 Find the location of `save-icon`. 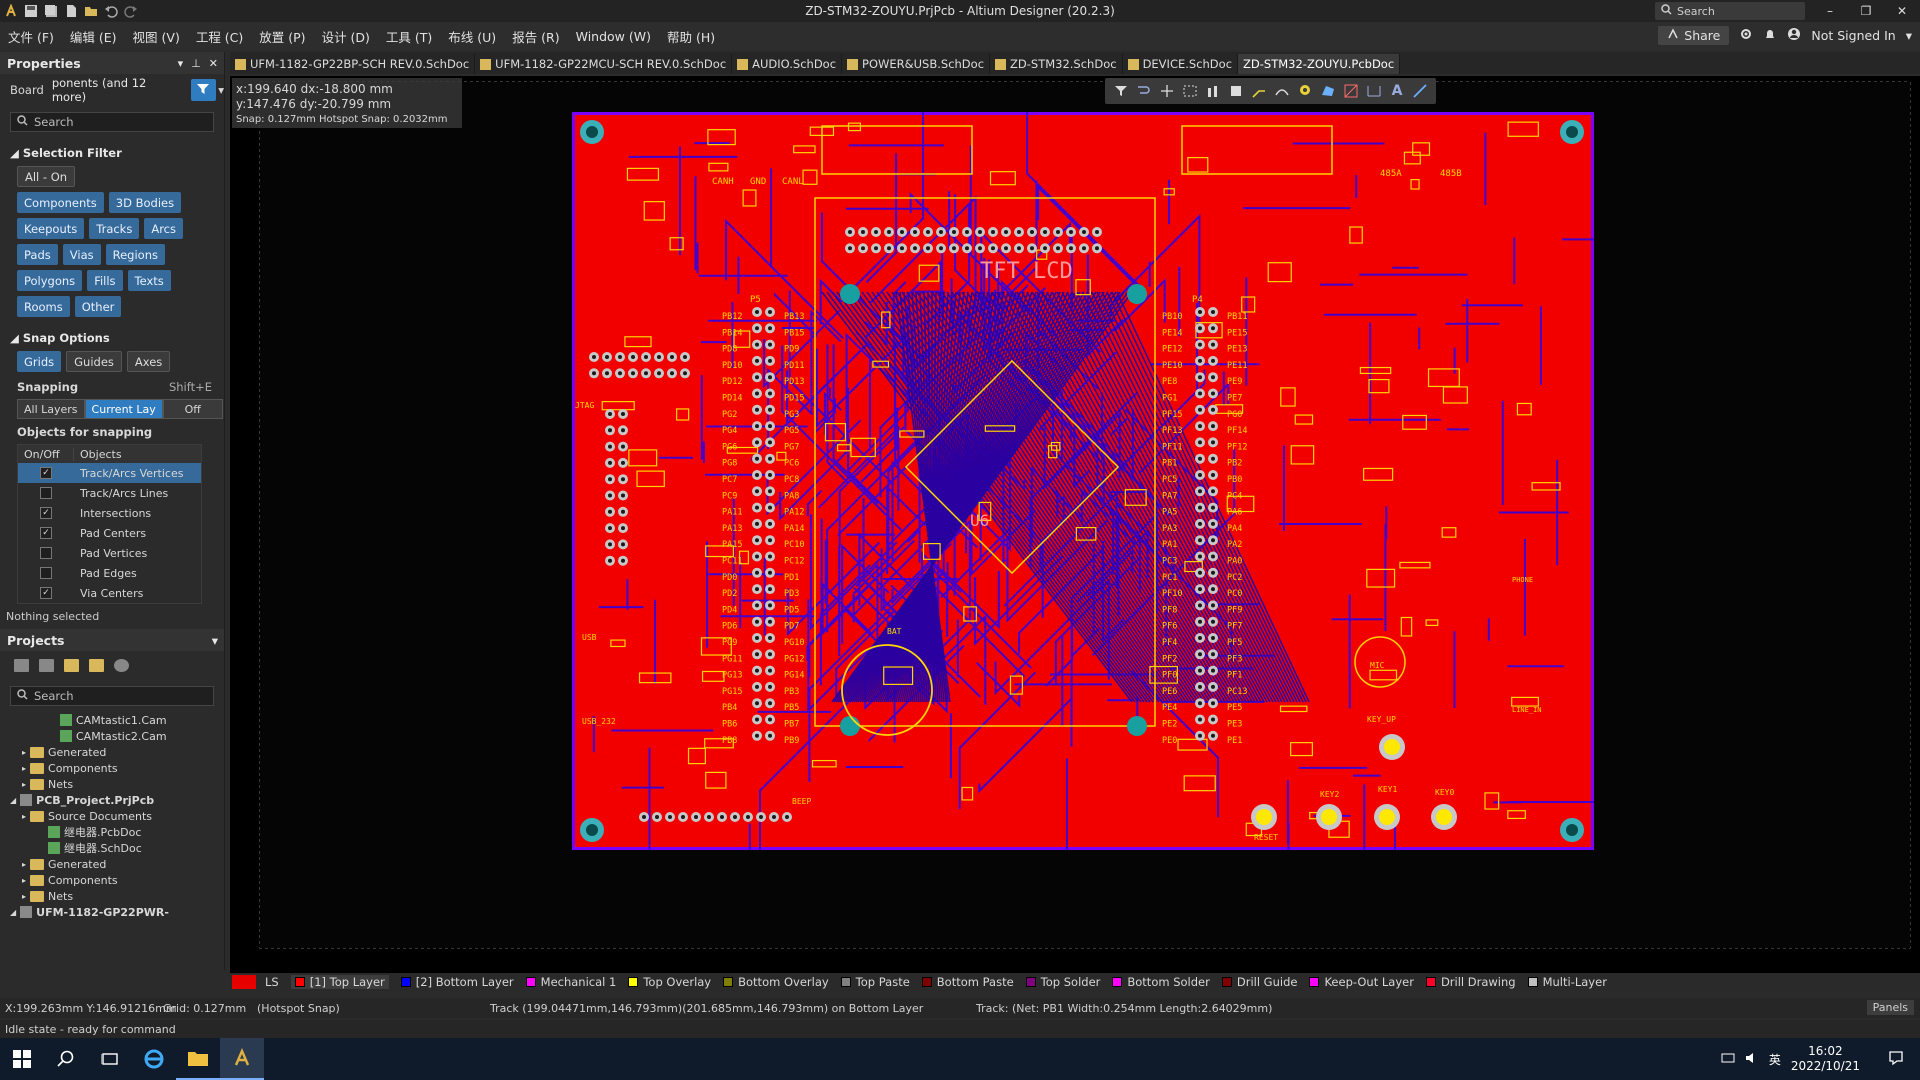

save-icon is located at coordinates (31, 11).